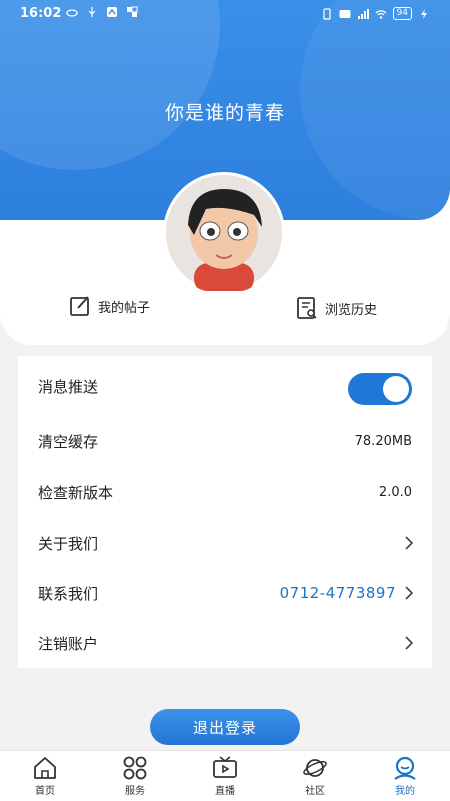  What do you see at coordinates (124, 308) in the screenshot?
I see `my-posts-label: 我的帖子` at bounding box center [124, 308].